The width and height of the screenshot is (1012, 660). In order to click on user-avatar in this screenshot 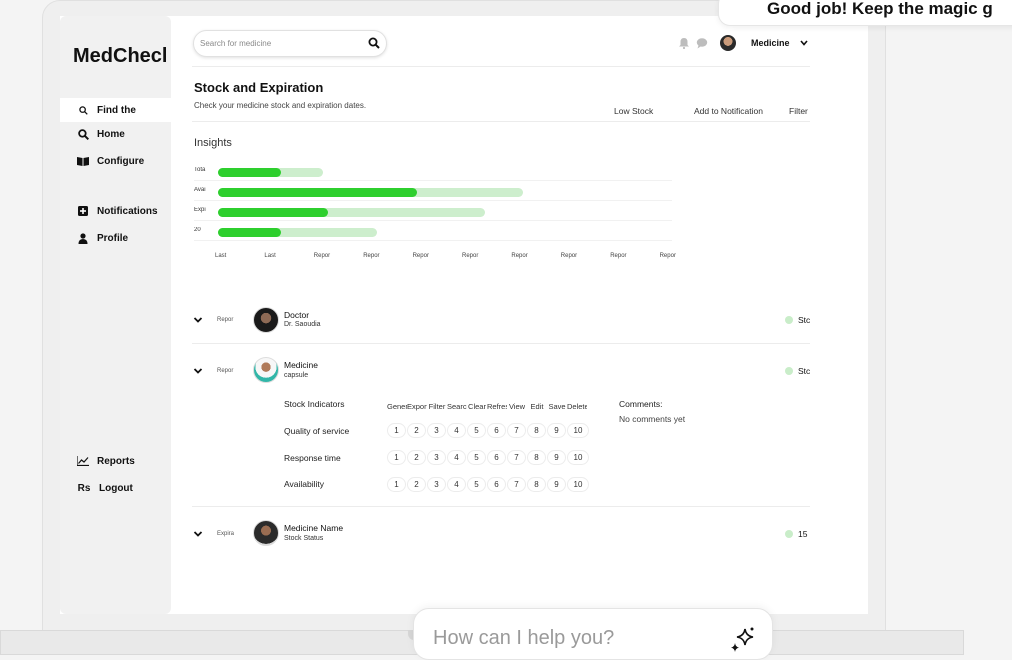, I will do `click(728, 43)`.